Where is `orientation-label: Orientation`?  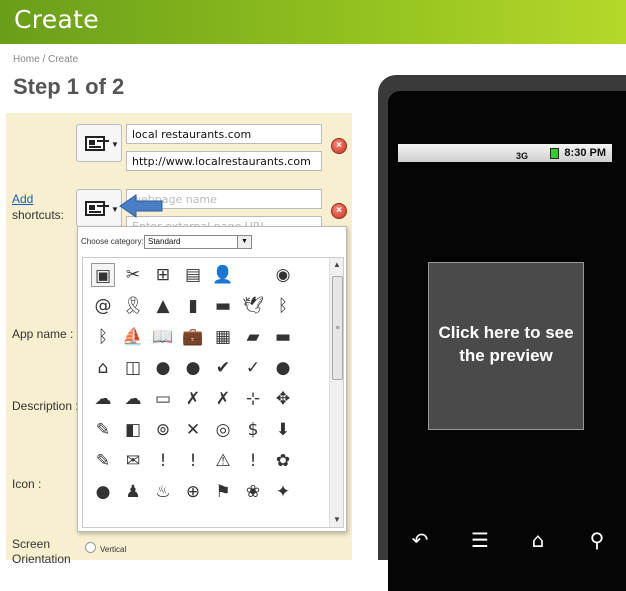 orientation-label: Orientation is located at coordinates (41, 559).